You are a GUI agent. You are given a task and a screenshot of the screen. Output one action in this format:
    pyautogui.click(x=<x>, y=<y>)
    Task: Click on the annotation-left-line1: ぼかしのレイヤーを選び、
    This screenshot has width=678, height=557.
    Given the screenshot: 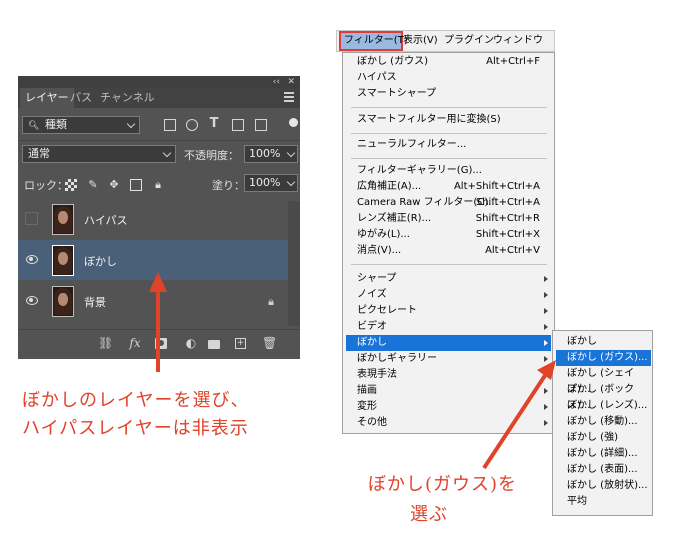 What is the action you would take?
    pyautogui.click(x=136, y=400)
    